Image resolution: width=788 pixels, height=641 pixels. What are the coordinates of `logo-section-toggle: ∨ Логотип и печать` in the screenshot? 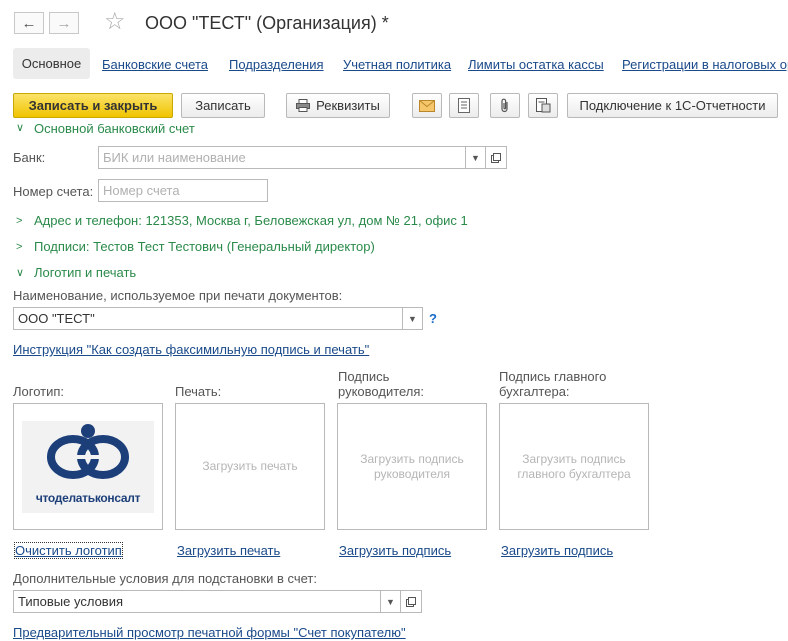 It's located at (76, 272).